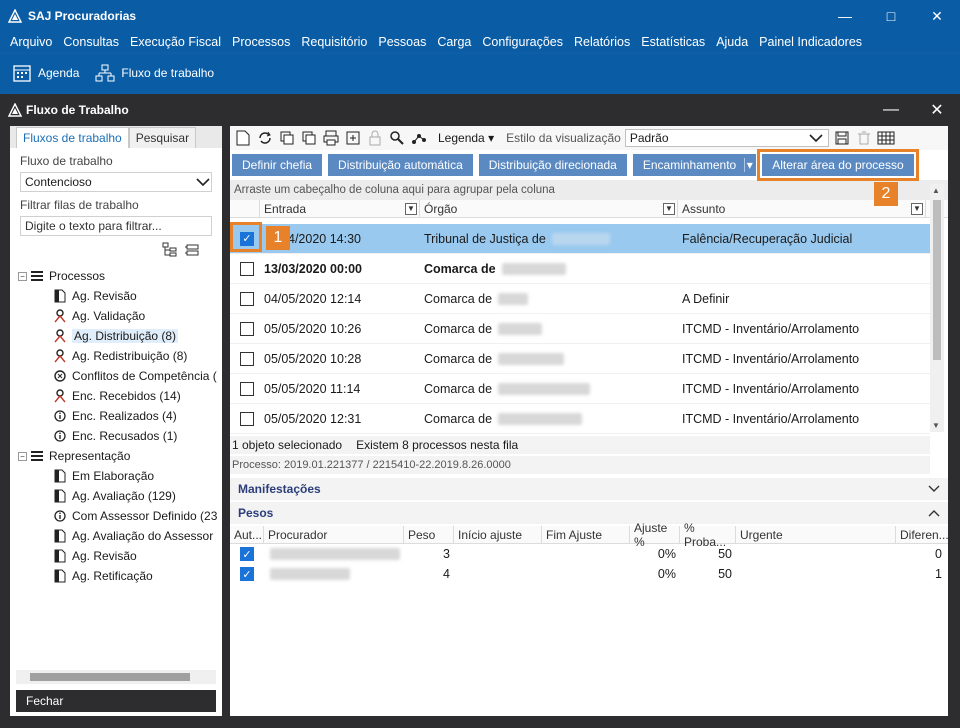 The width and height of the screenshot is (960, 728). I want to click on menu-configuracoes: Configurações, so click(522, 42).